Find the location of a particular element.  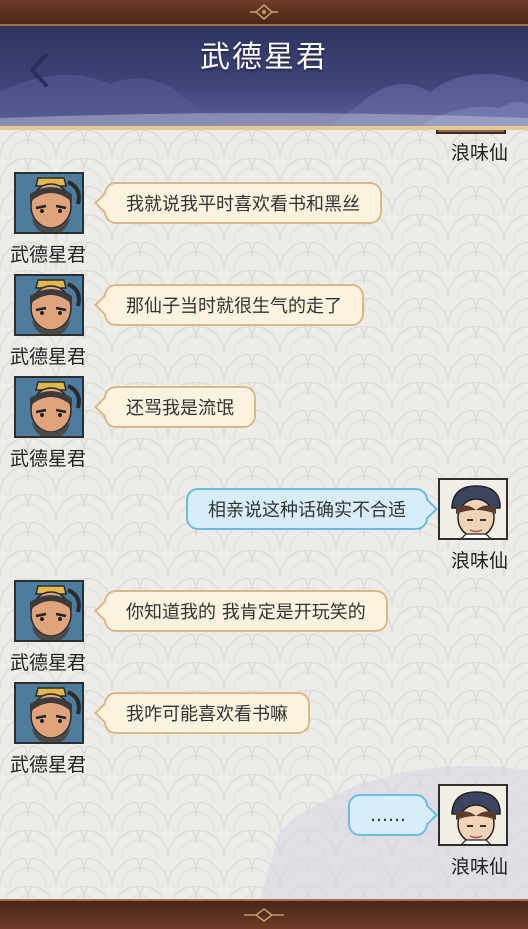

message-bubble: 你知道我的 我肯定是开玩笑的 is located at coordinates (241, 611).